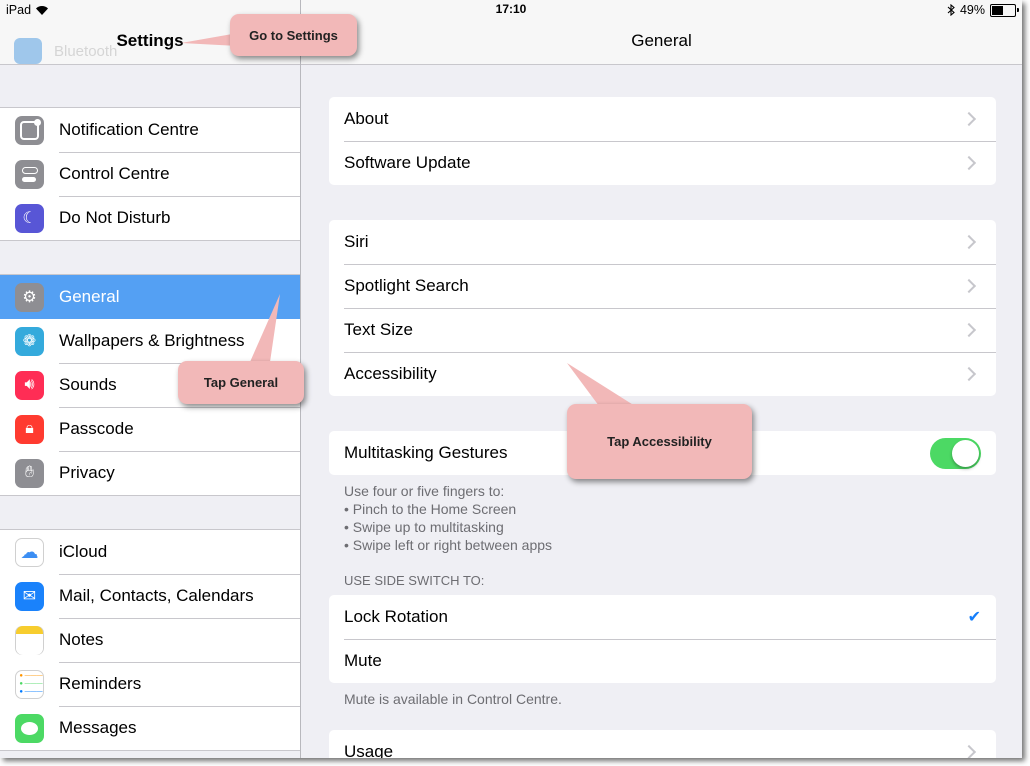 The width and height of the screenshot is (1030, 766). Describe the element at coordinates (241, 382) in the screenshot. I see `tap-general-callout: Tap General` at that location.